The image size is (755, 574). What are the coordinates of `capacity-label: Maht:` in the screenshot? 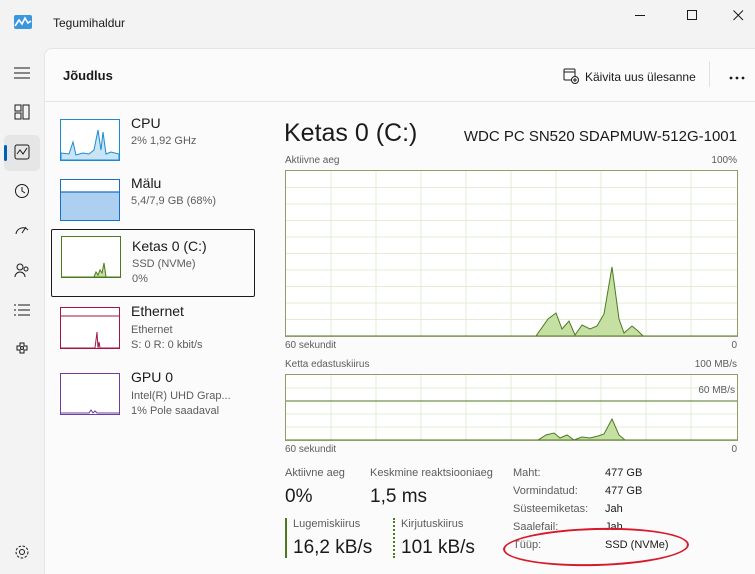 It's located at (527, 473).